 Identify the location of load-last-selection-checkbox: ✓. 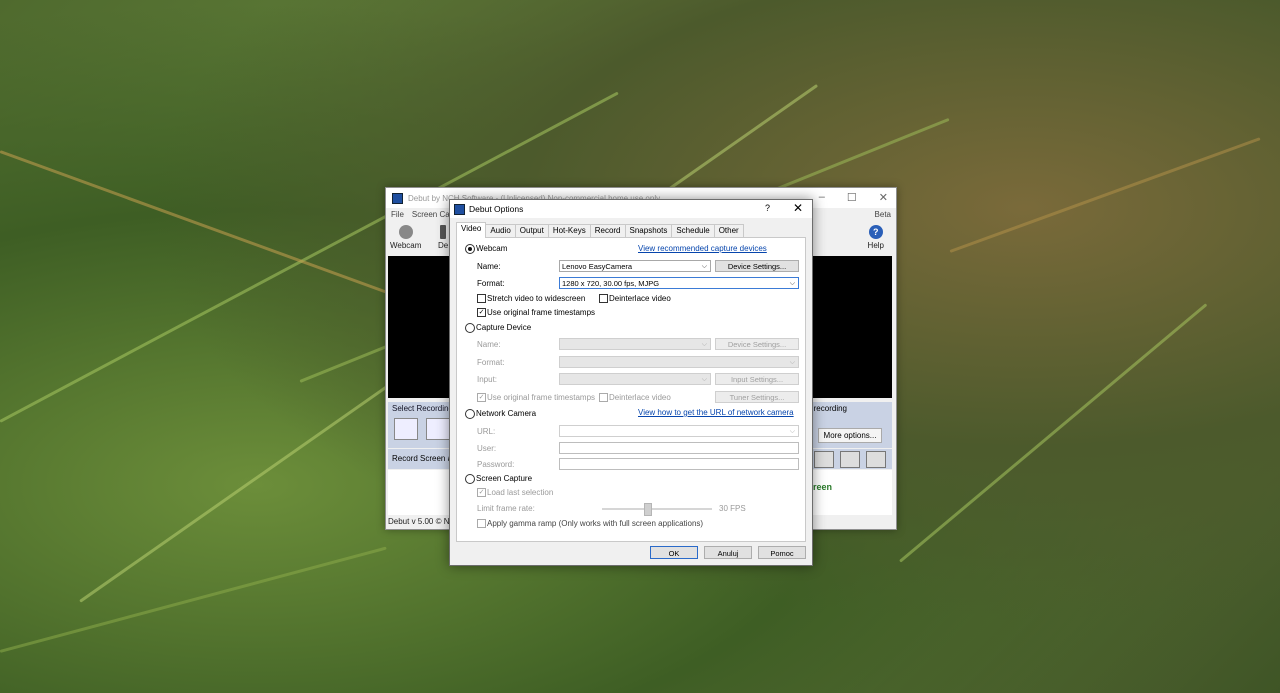
(481, 492).